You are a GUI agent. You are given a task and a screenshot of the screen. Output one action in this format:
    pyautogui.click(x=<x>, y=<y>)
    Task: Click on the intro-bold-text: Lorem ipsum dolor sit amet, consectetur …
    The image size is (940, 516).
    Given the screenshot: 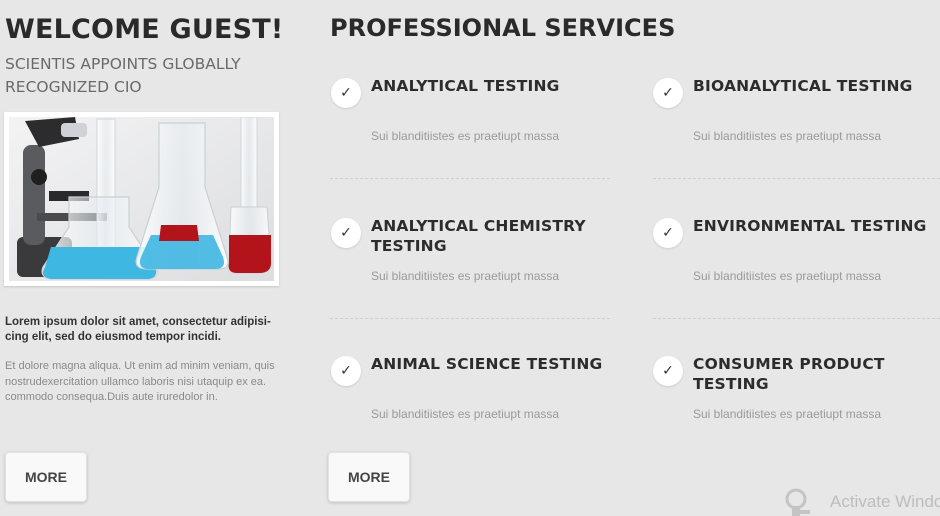 What is the action you would take?
    pyautogui.click(x=138, y=329)
    